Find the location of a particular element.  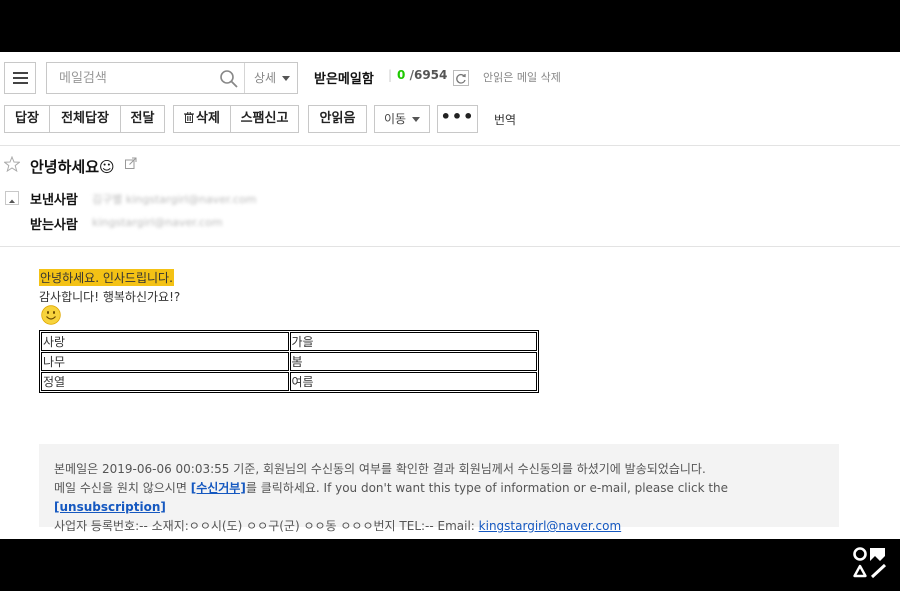

search-icon is located at coordinates (229, 79).